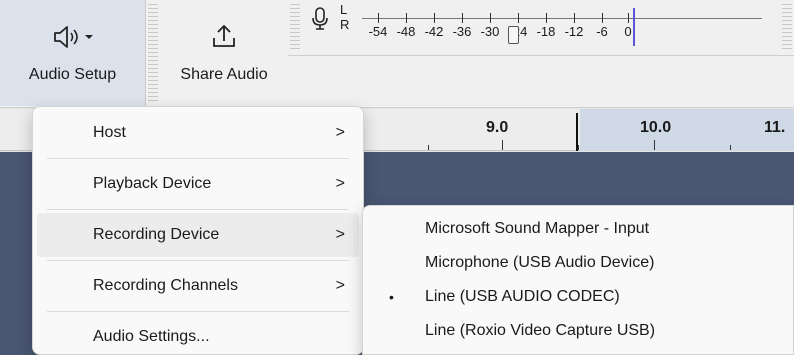 The image size is (794, 355). What do you see at coordinates (152, 183) in the screenshot?
I see `menu-item-label: Playback Device` at bounding box center [152, 183].